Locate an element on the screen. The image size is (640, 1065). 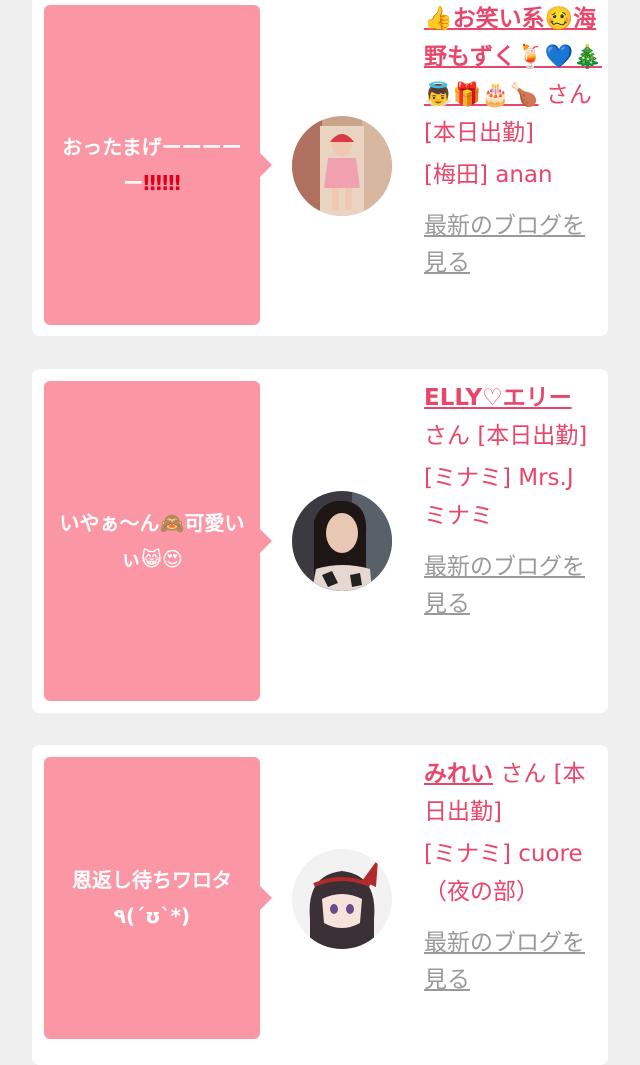
entry-info: みれい さん [本日出勤] [ミナミ] cuore（夜の部） 最新のブログを見る is located at coordinates (513, 877).